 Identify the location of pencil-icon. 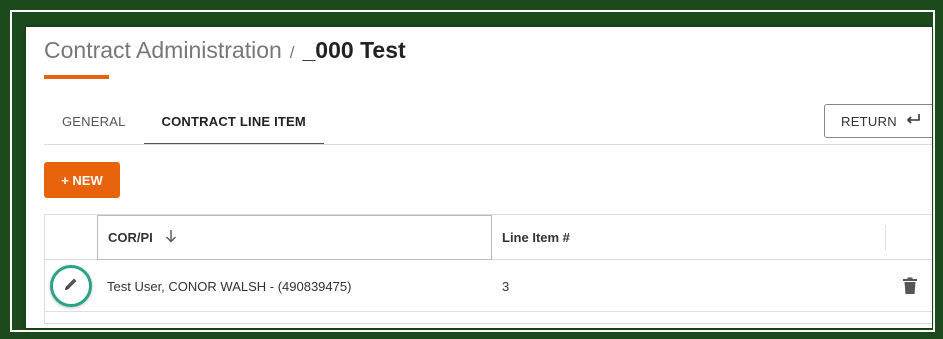
(71, 286).